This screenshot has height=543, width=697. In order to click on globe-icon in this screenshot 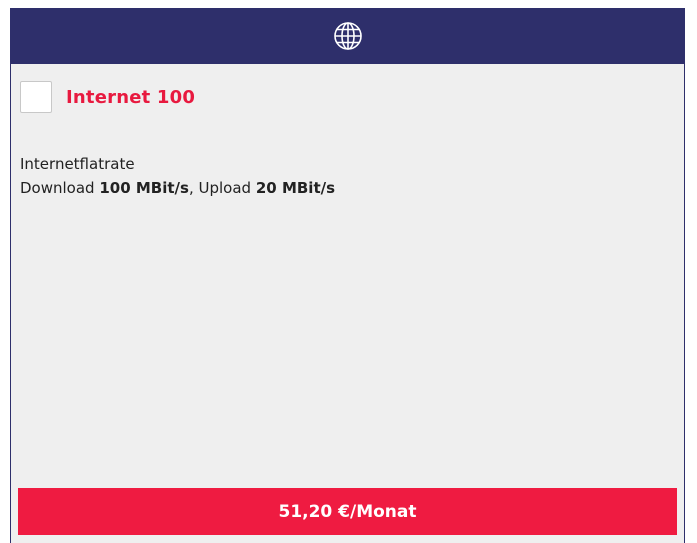, I will do `click(347, 36)`.